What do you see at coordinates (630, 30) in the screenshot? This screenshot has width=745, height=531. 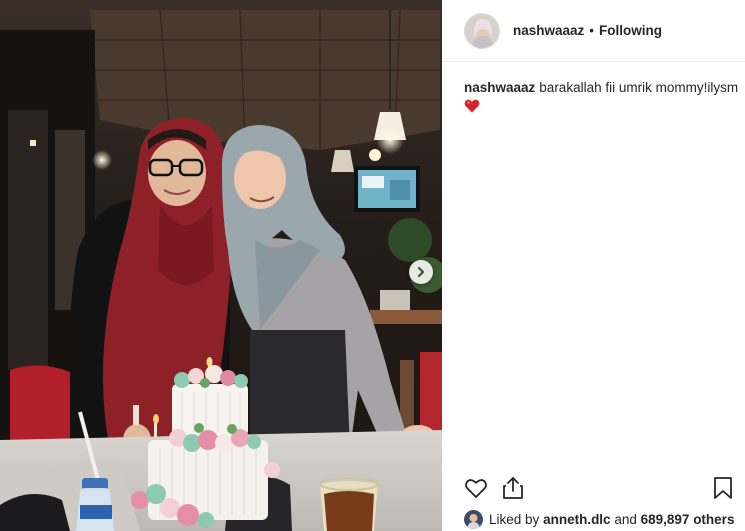 I see `following-button: Following` at bounding box center [630, 30].